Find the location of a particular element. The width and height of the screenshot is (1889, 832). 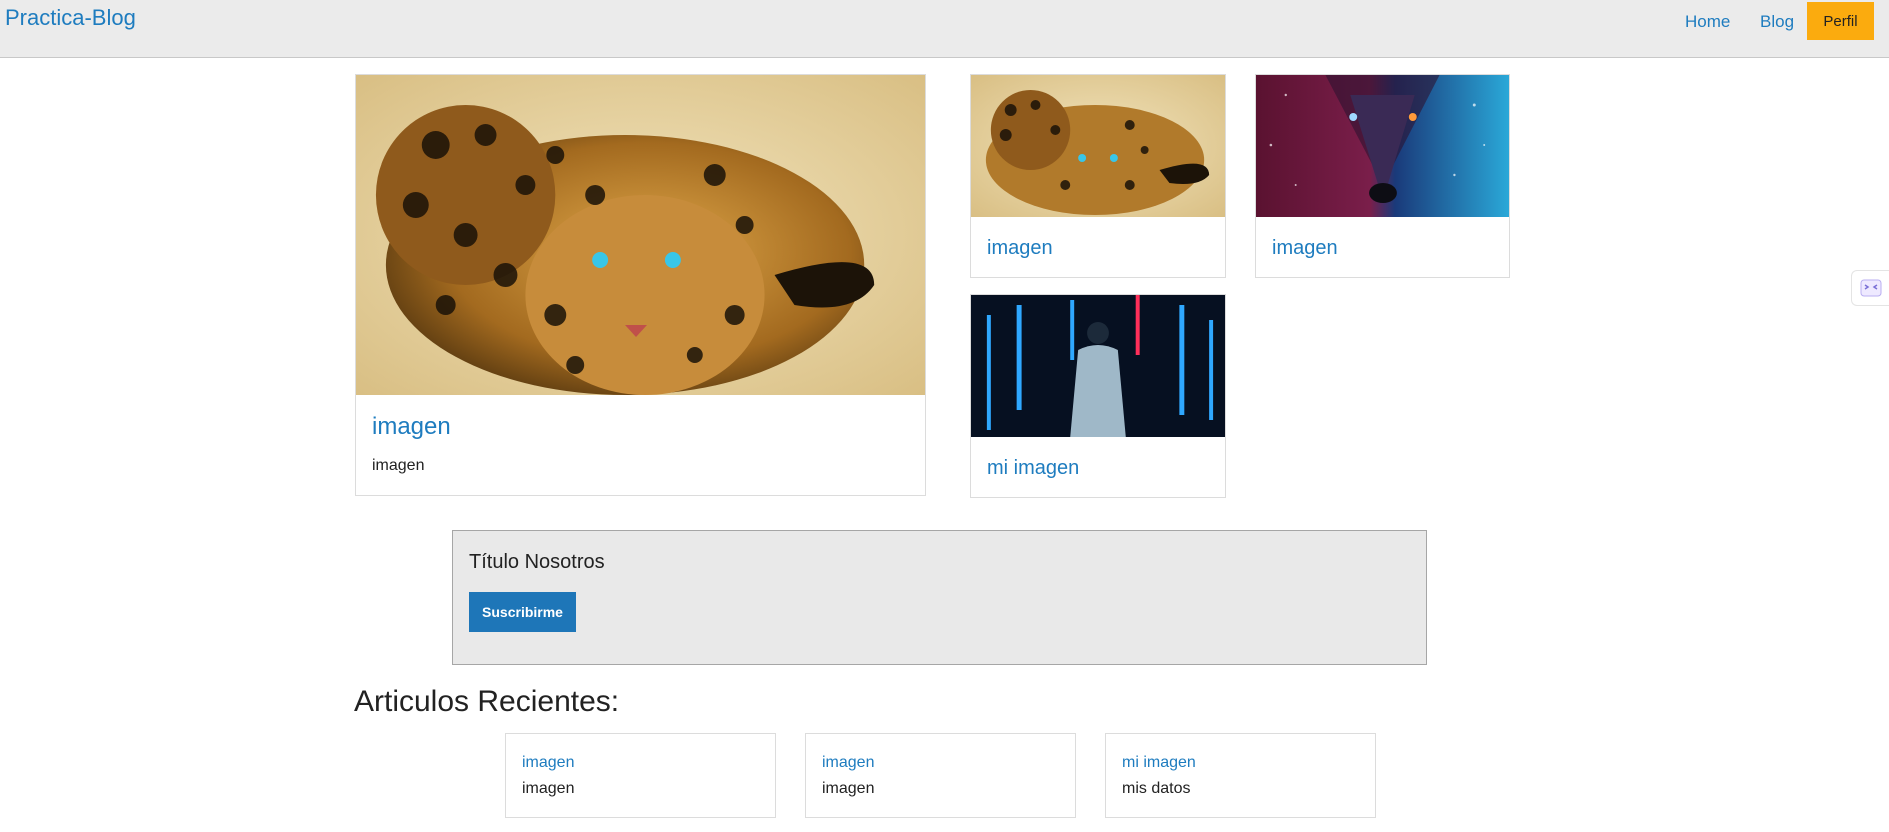

featured-card-1-title: imagen is located at coordinates (1020, 248).